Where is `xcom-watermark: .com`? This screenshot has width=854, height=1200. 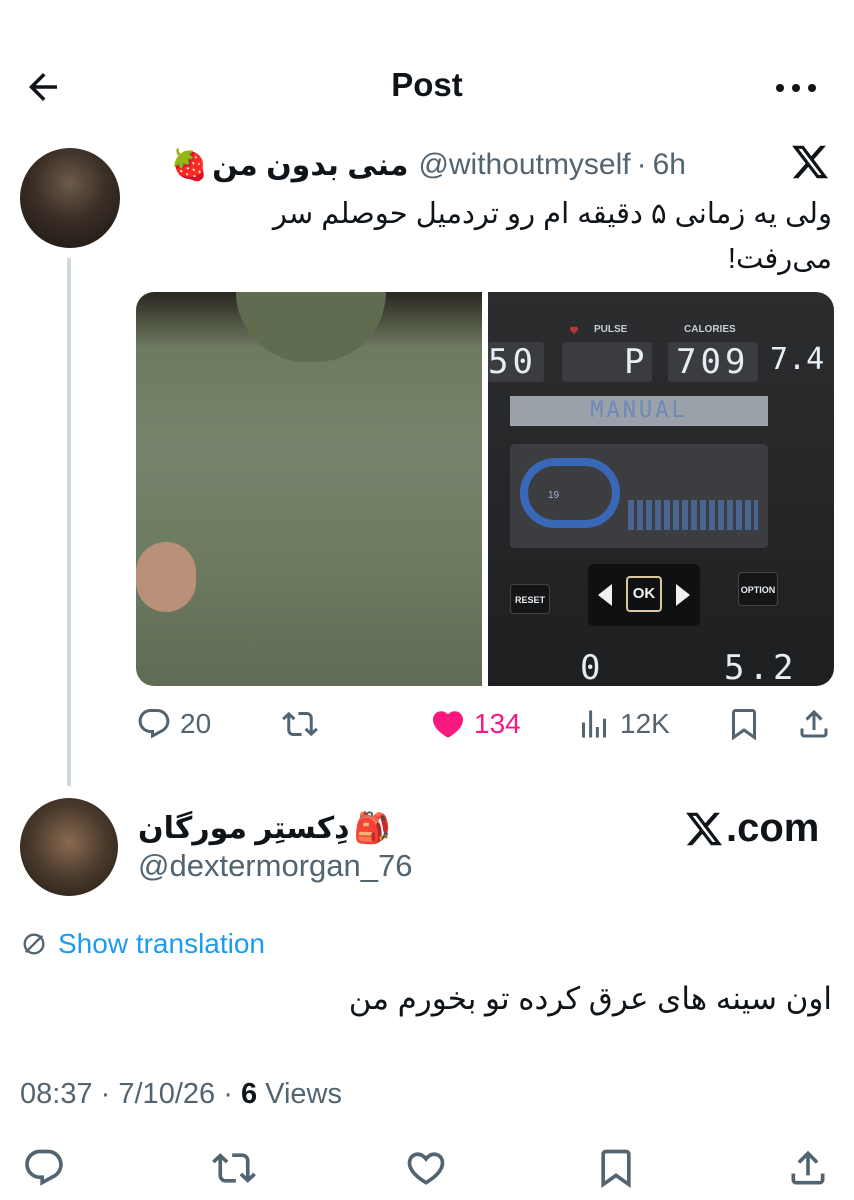
xcom-watermark: .com is located at coordinates (751, 828).